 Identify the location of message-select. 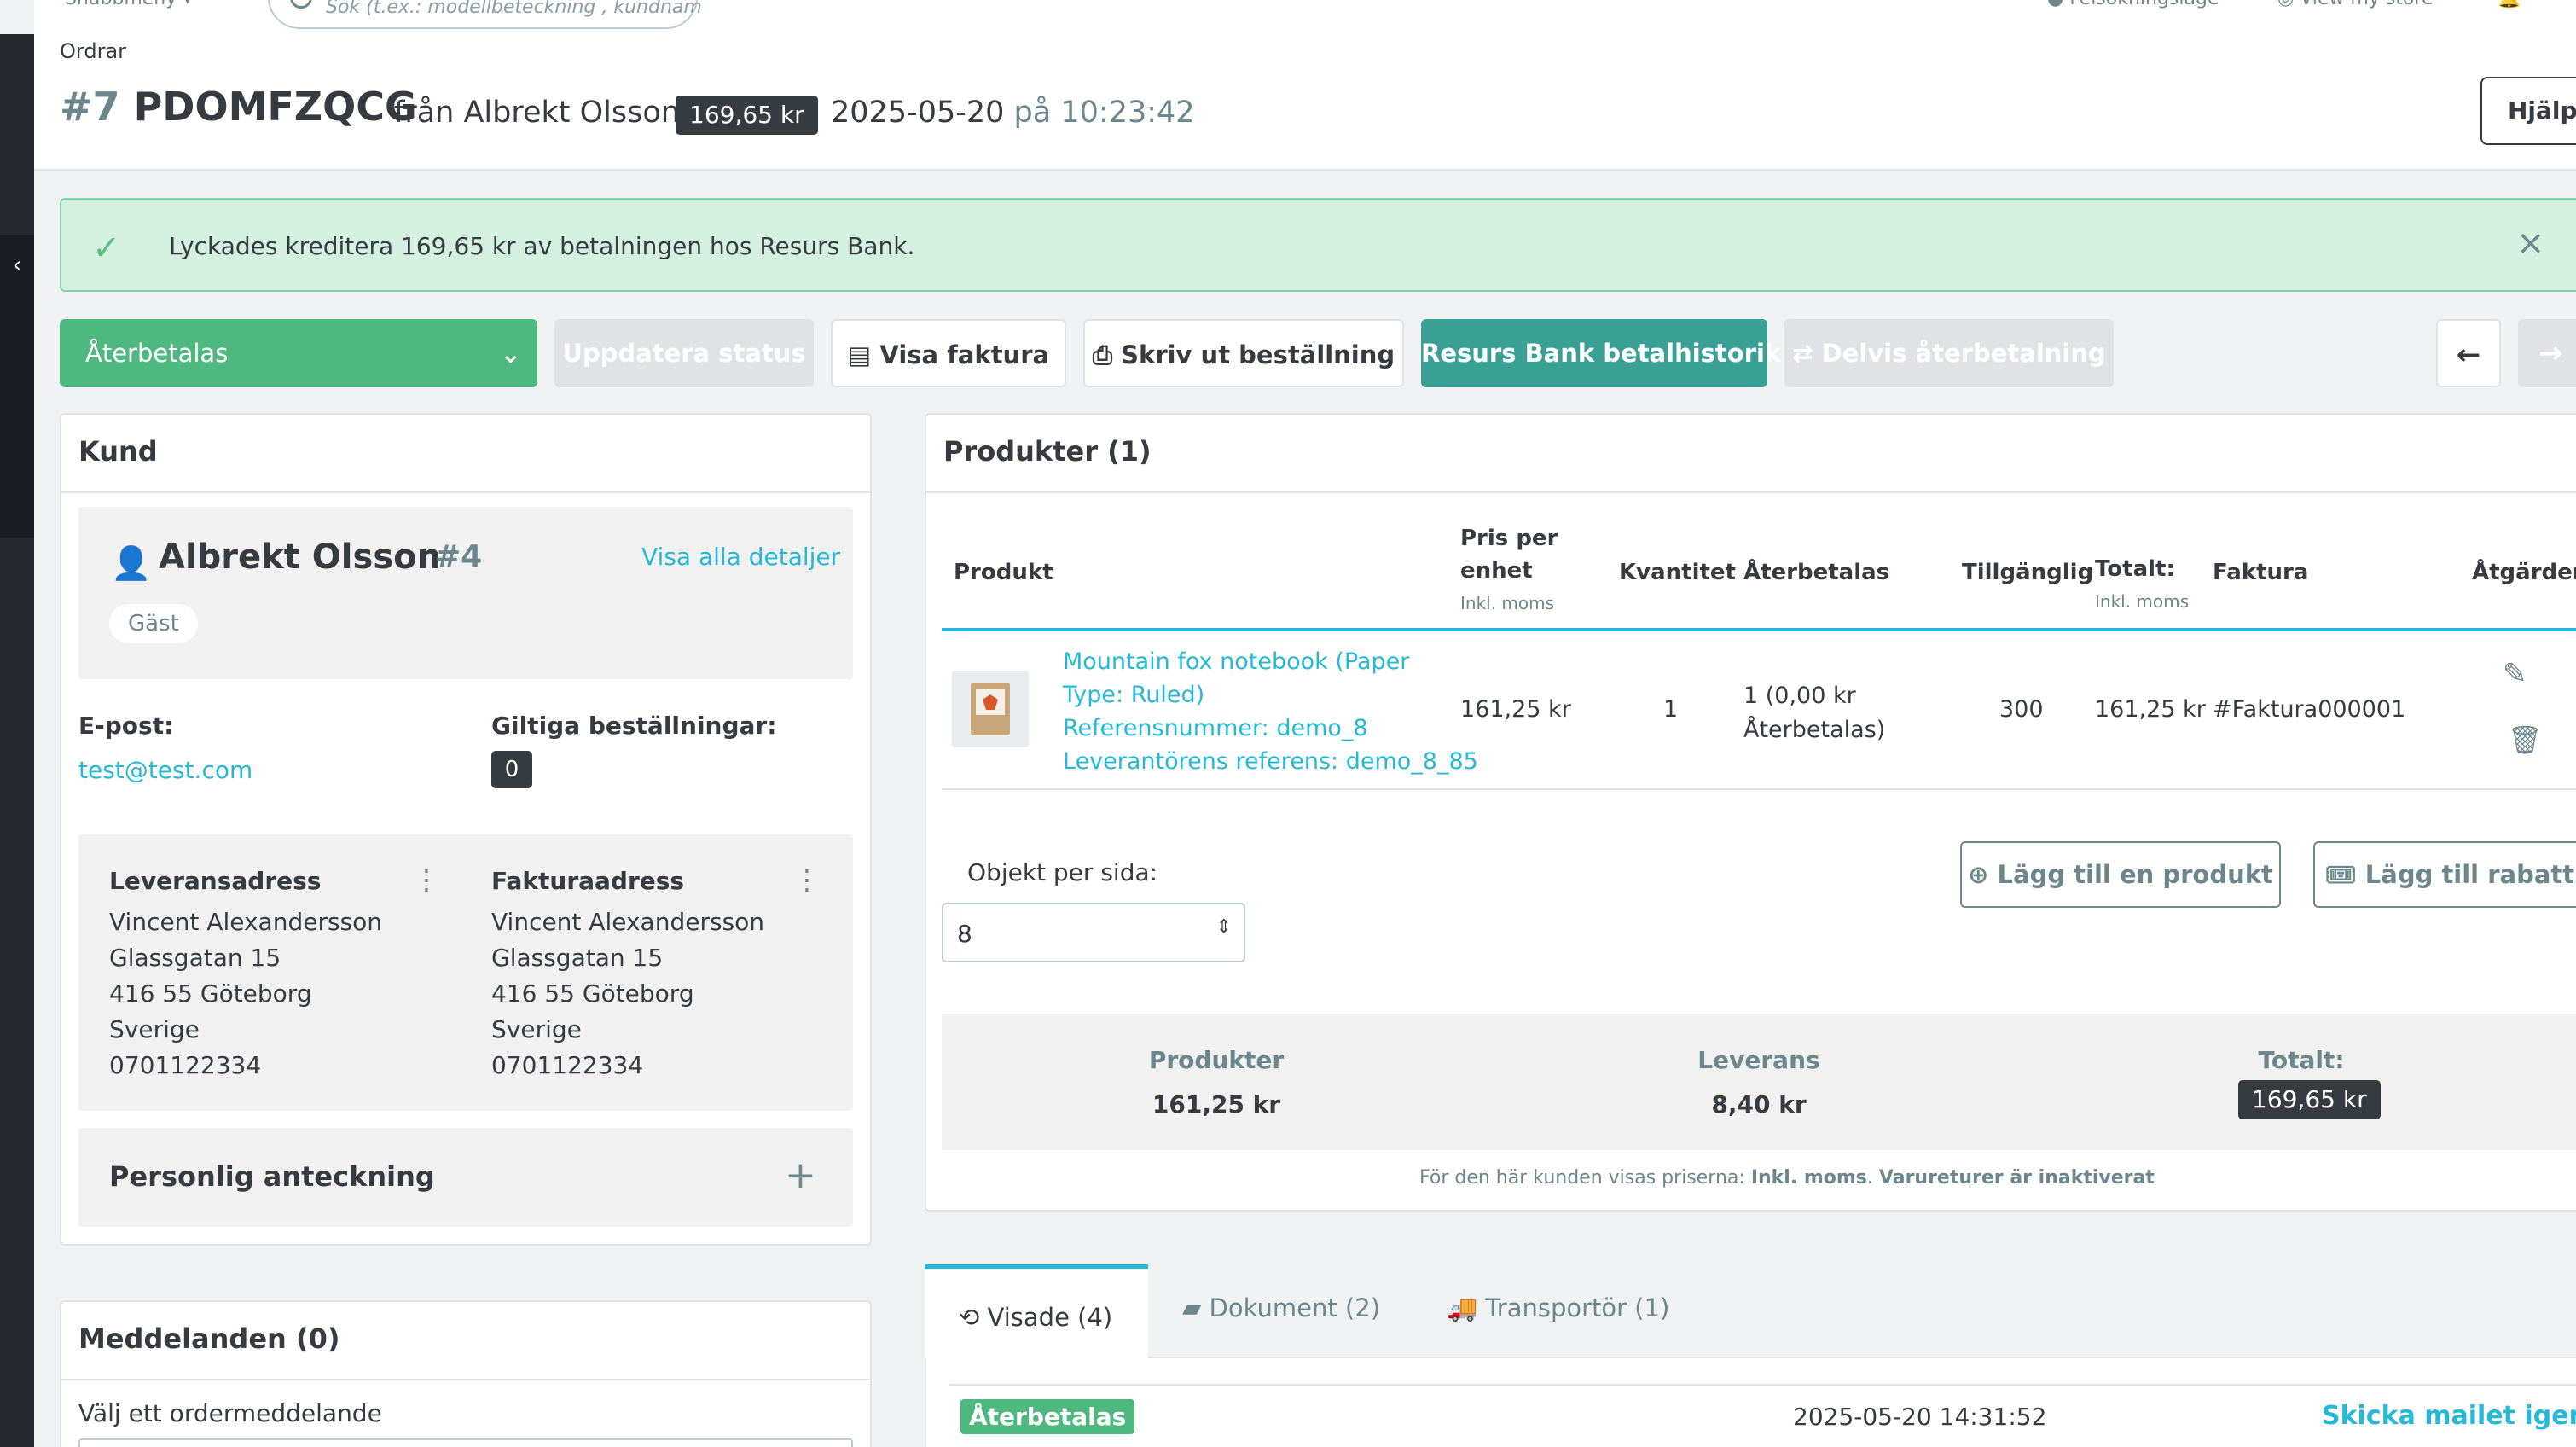
(465, 1442).